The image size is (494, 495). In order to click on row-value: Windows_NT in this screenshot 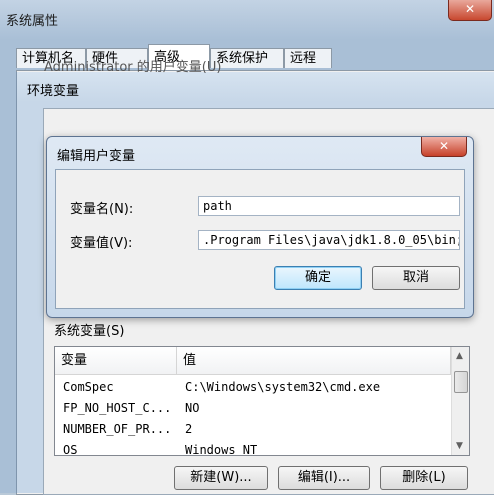, I will do `click(221, 449)`.